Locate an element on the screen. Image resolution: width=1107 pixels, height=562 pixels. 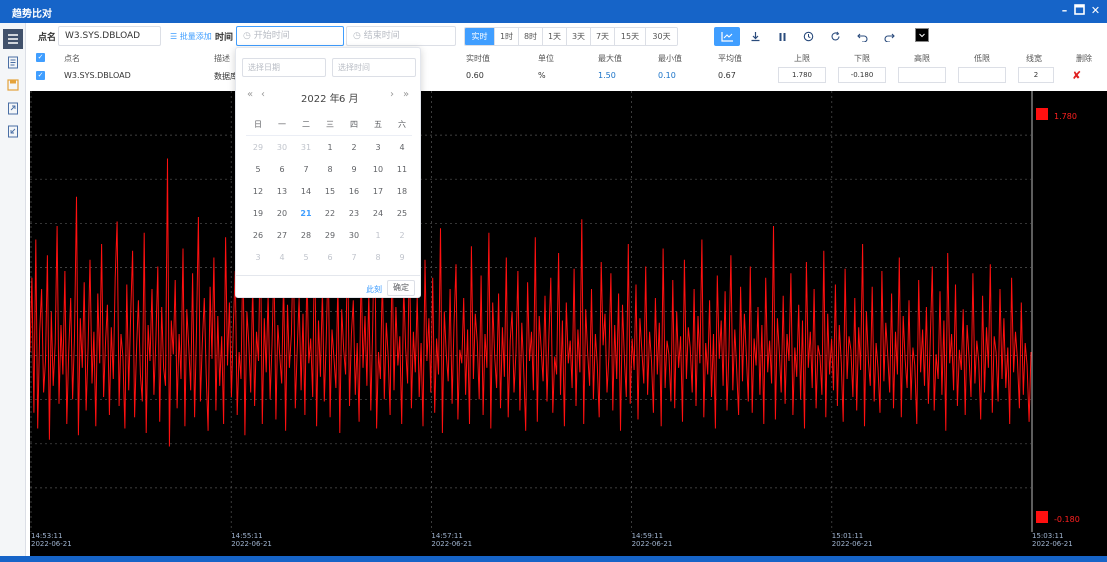
now-button: 此刻 is located at coordinates (374, 289).